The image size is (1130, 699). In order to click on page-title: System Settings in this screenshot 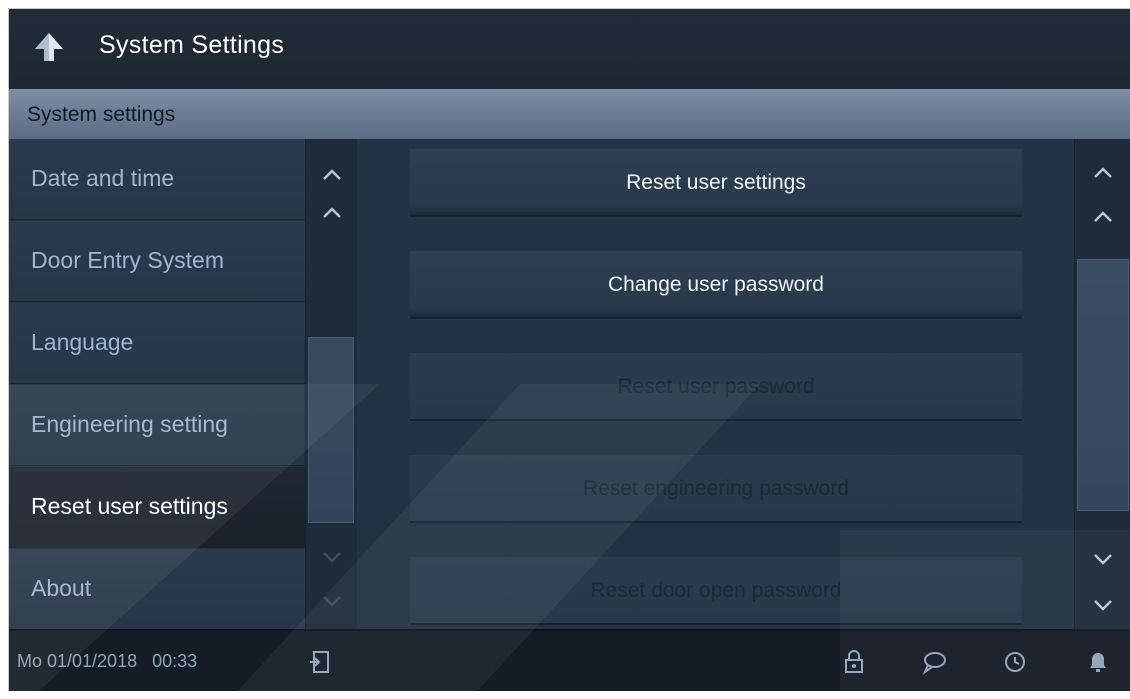, I will do `click(192, 45)`.